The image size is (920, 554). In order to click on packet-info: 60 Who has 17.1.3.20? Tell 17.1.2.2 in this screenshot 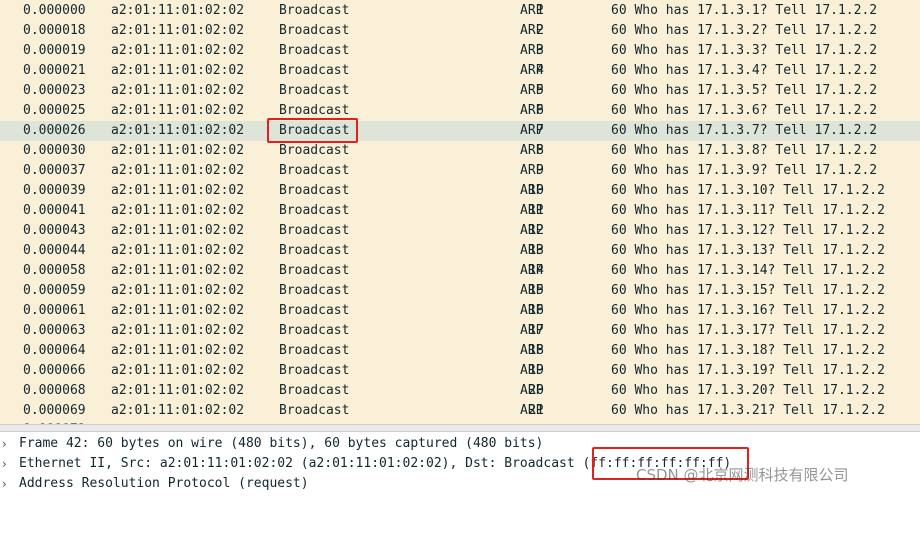, I will do `click(748, 391)`.